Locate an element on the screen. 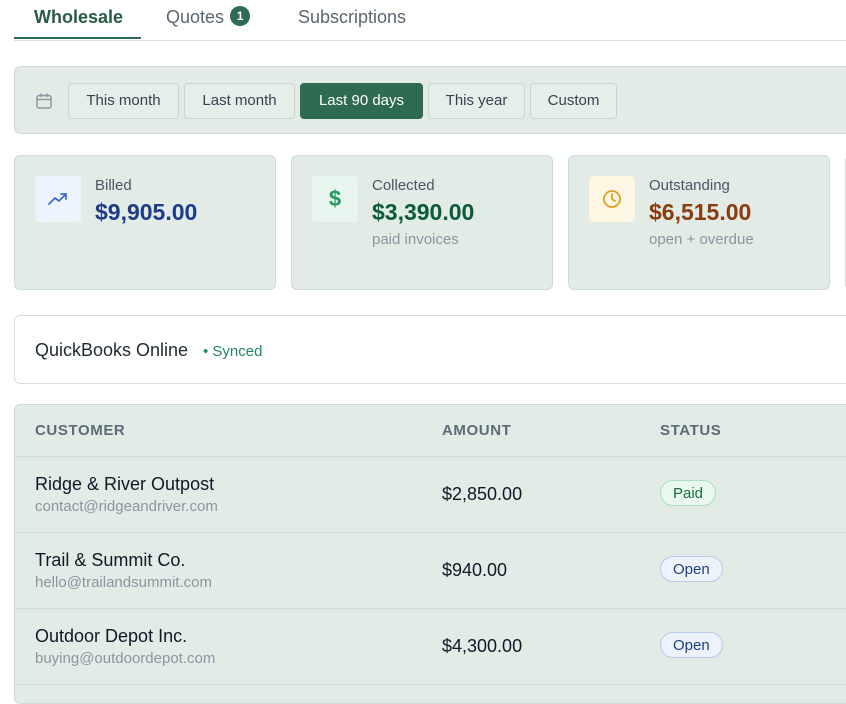  status-badge: Paid is located at coordinates (688, 493).